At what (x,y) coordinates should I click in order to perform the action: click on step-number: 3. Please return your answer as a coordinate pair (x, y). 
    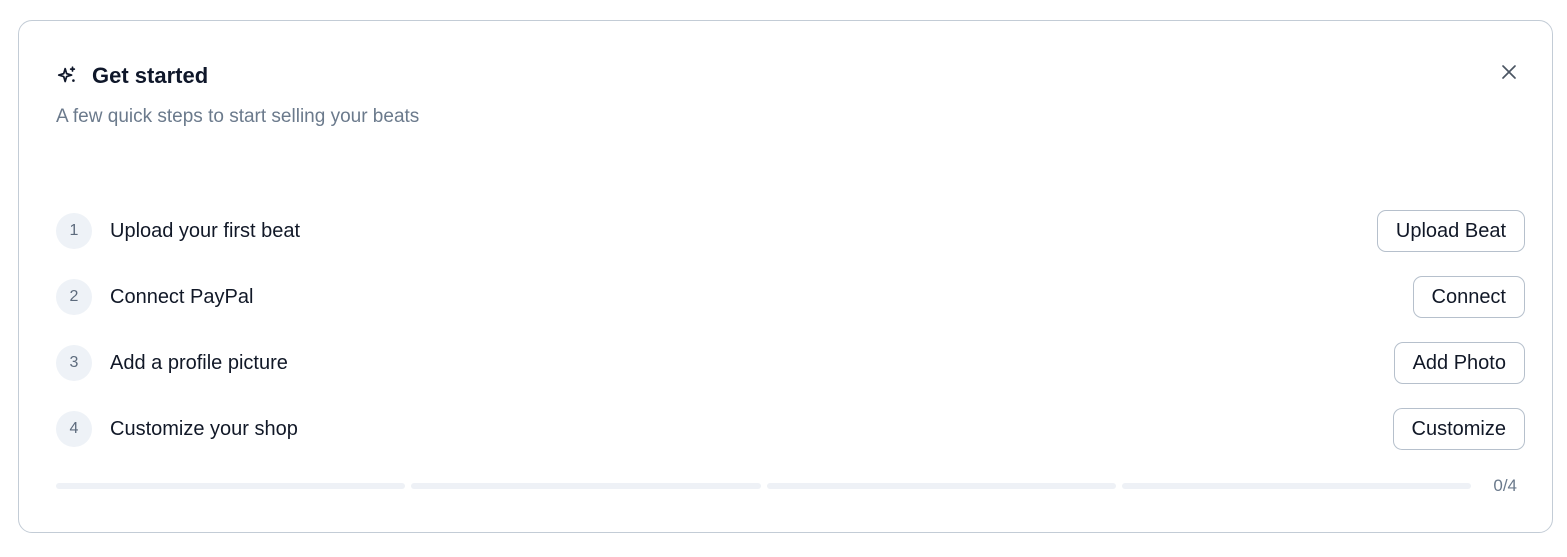
    Looking at the image, I should click on (74, 363).